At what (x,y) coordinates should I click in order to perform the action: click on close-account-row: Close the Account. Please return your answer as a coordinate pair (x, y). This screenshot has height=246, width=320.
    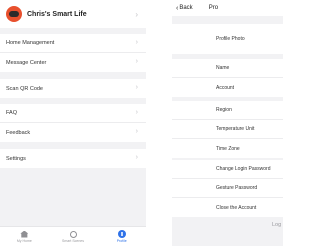
    Looking at the image, I should click on (227, 207).